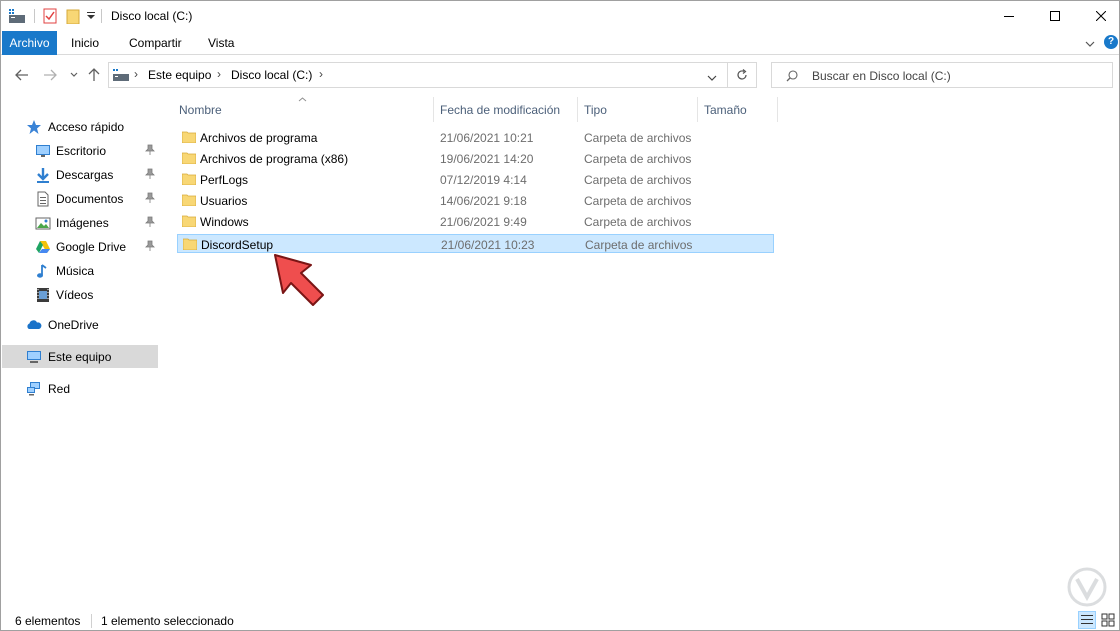 Image resolution: width=1120 pixels, height=631 pixels. Describe the element at coordinates (80, 324) in the screenshot. I see `nav-item-onedrive: OneDrive` at that location.